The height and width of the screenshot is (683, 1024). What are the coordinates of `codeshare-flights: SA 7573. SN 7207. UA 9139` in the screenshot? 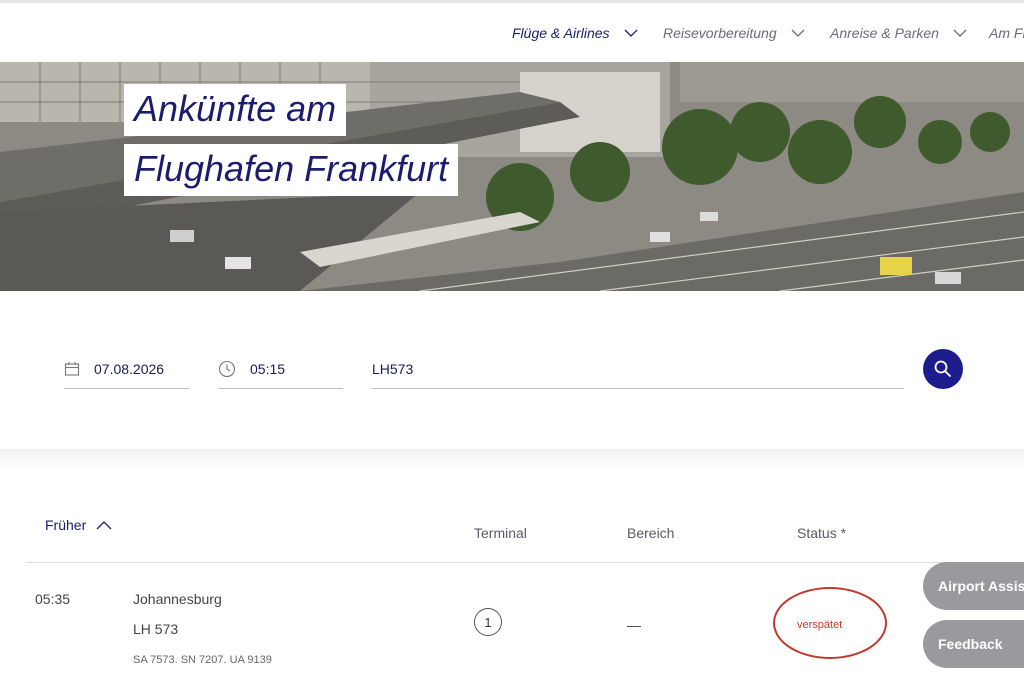 It's located at (202, 660).